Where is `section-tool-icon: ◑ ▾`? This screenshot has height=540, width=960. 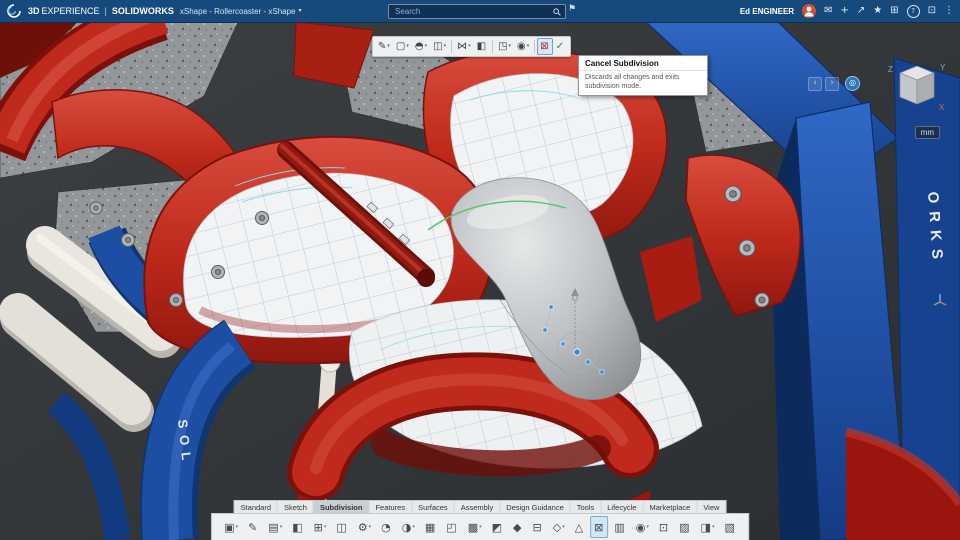 section-tool-icon: ◑ ▾ is located at coordinates (408, 527).